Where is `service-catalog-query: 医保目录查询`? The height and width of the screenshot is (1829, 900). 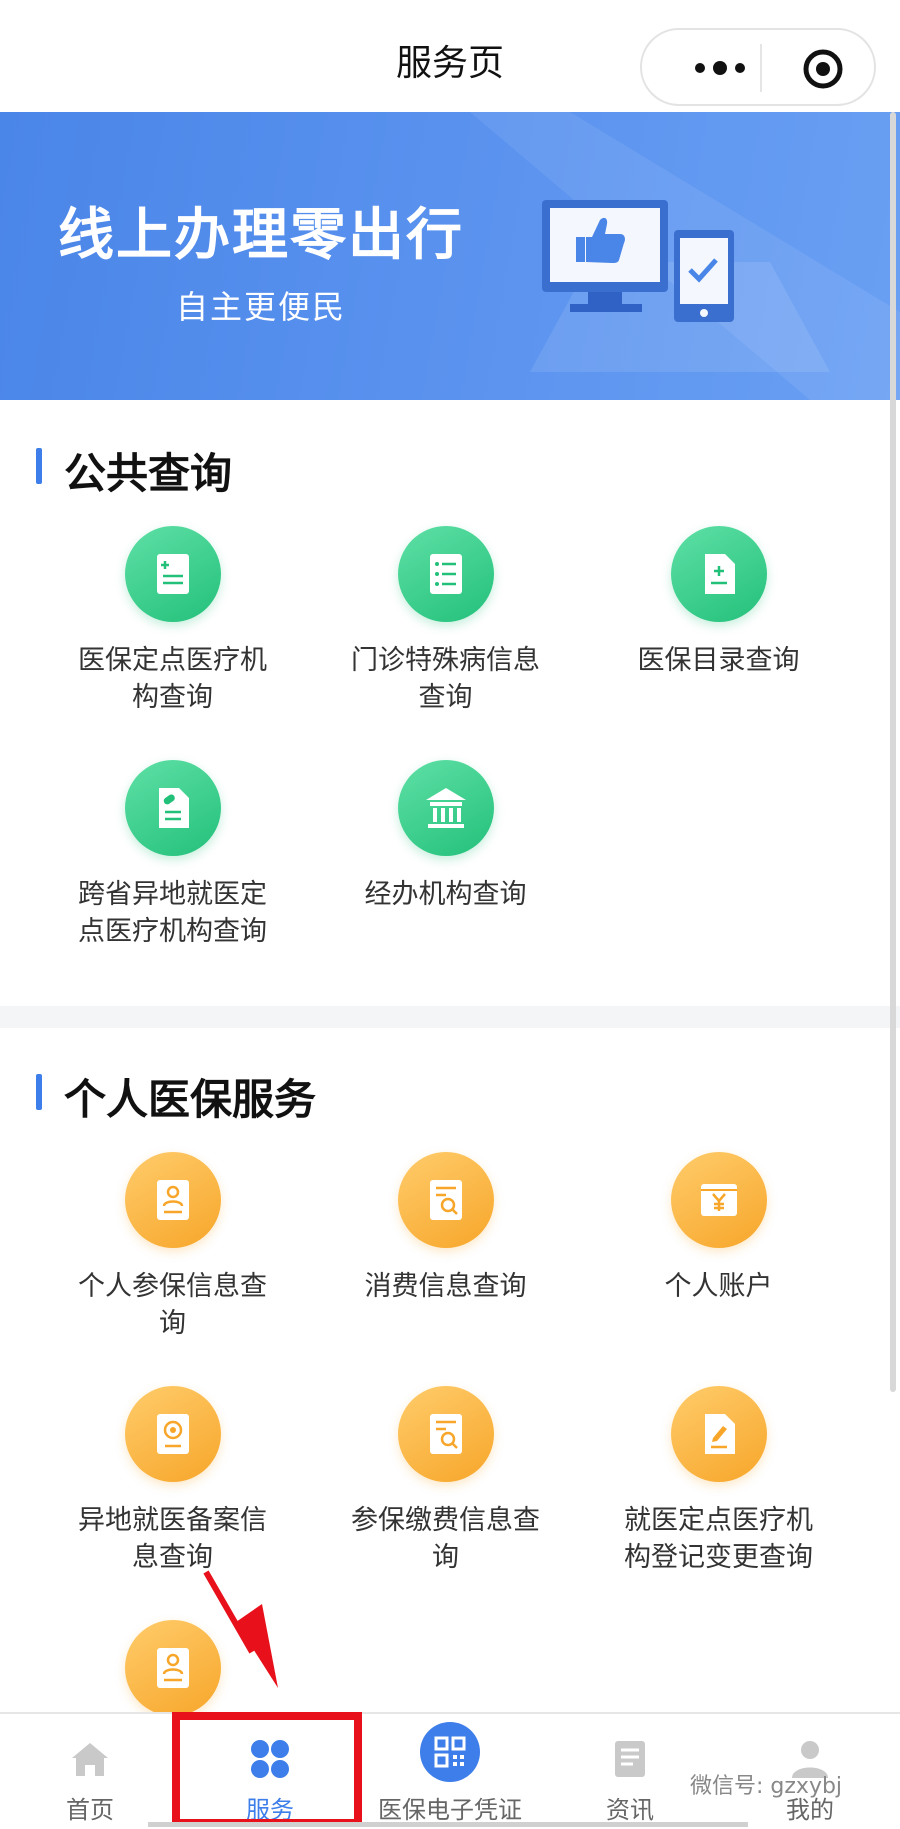
service-catalog-query: 医保目录查询 is located at coordinates (718, 602).